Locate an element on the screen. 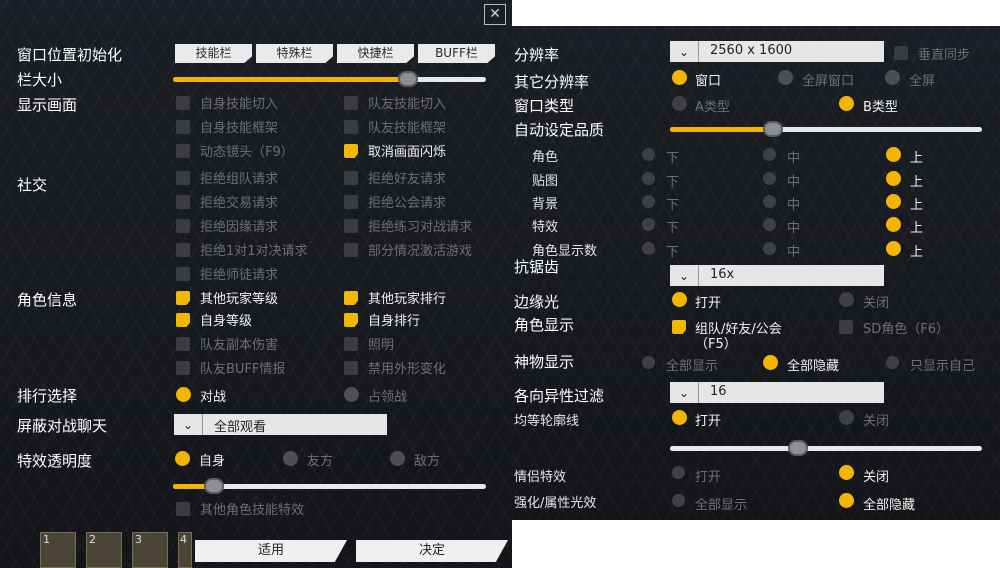 The height and width of the screenshot is (568, 1000). quality-texture-low-radio is located at coordinates (648, 178).